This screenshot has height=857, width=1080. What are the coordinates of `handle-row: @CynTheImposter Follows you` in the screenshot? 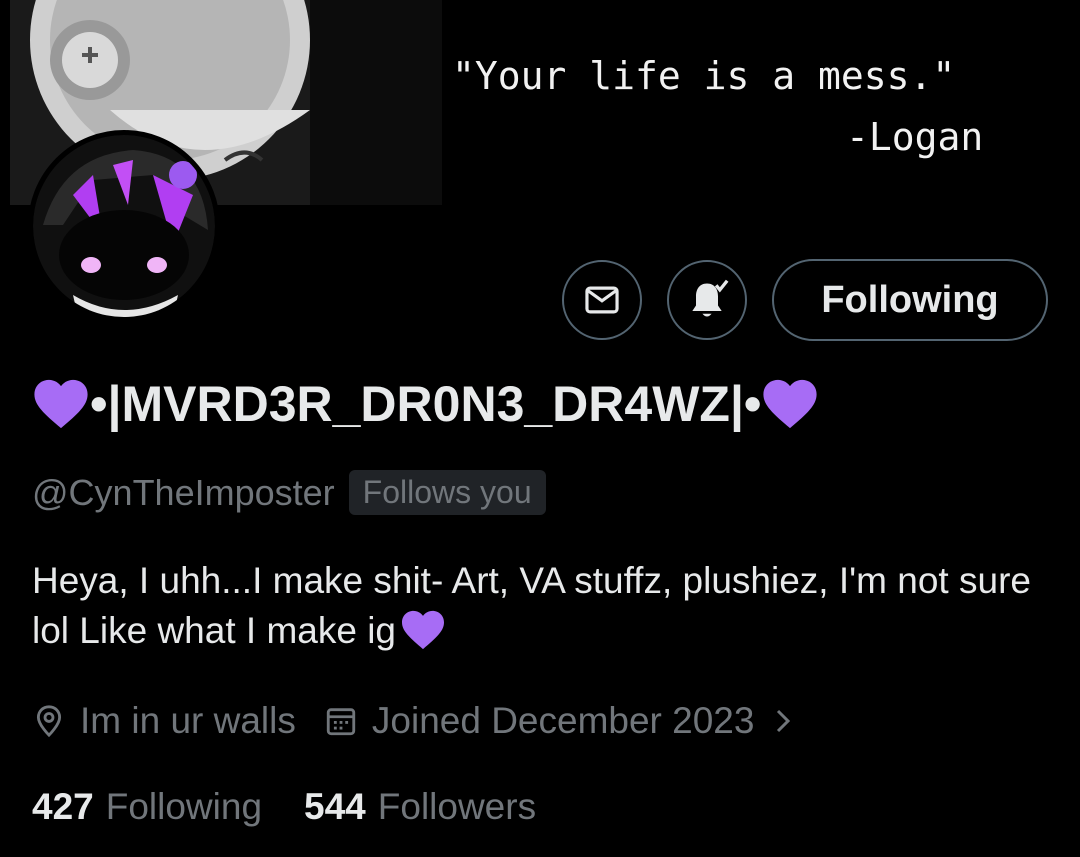 It's located at (289, 492).